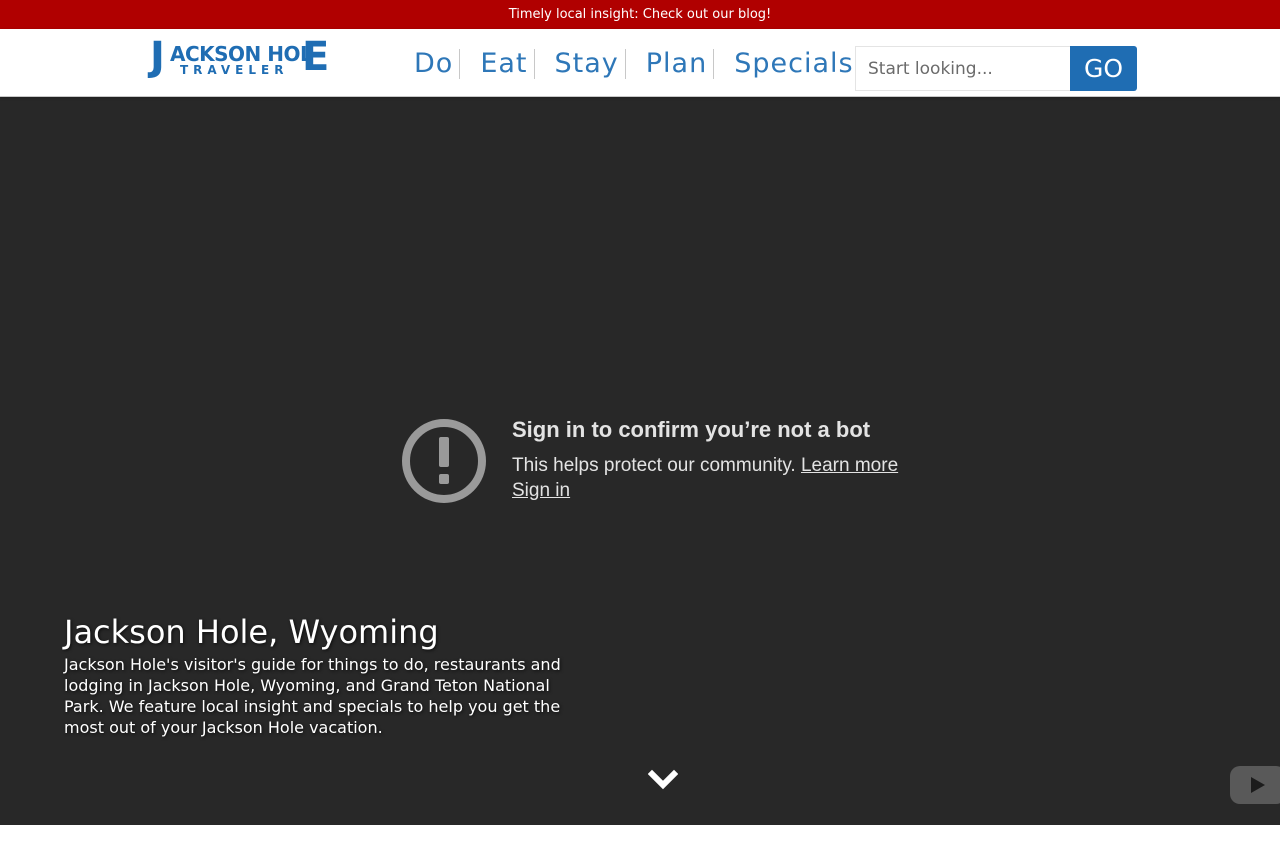 The image size is (1280, 853). Describe the element at coordinates (962, 68) in the screenshot. I see `search-input` at that location.